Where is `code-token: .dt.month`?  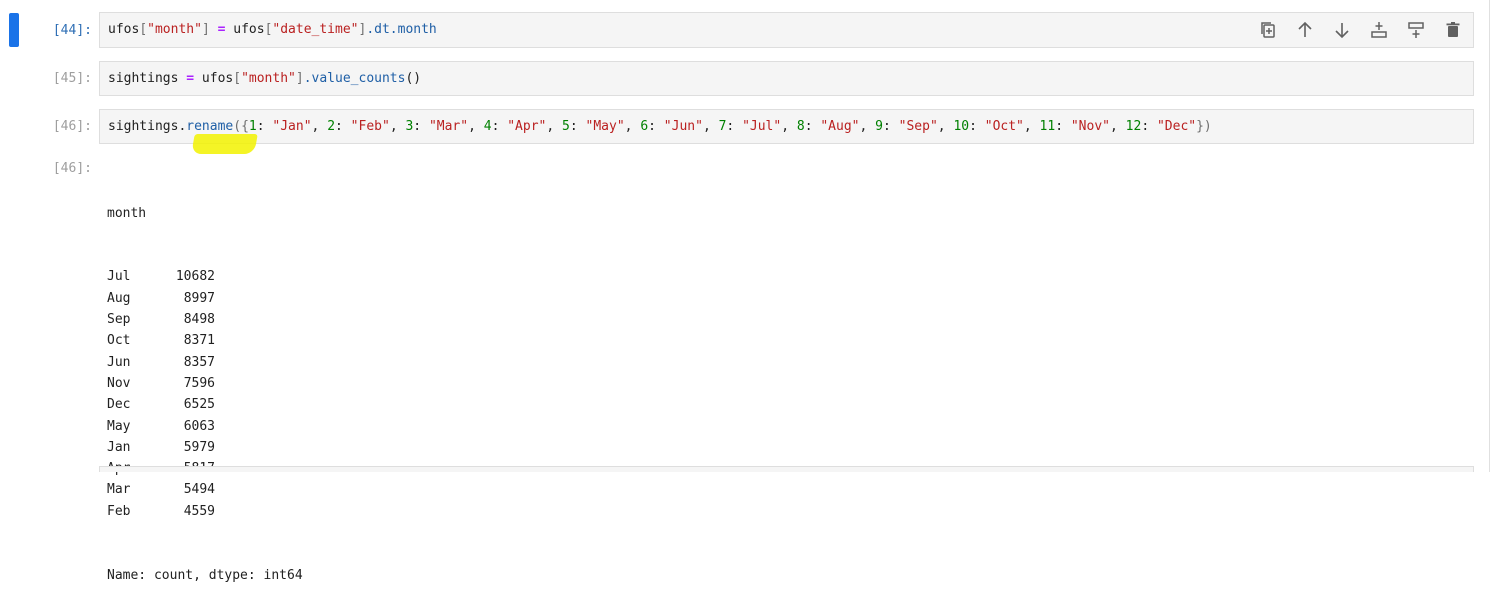
code-token: .dt.month is located at coordinates (401, 29).